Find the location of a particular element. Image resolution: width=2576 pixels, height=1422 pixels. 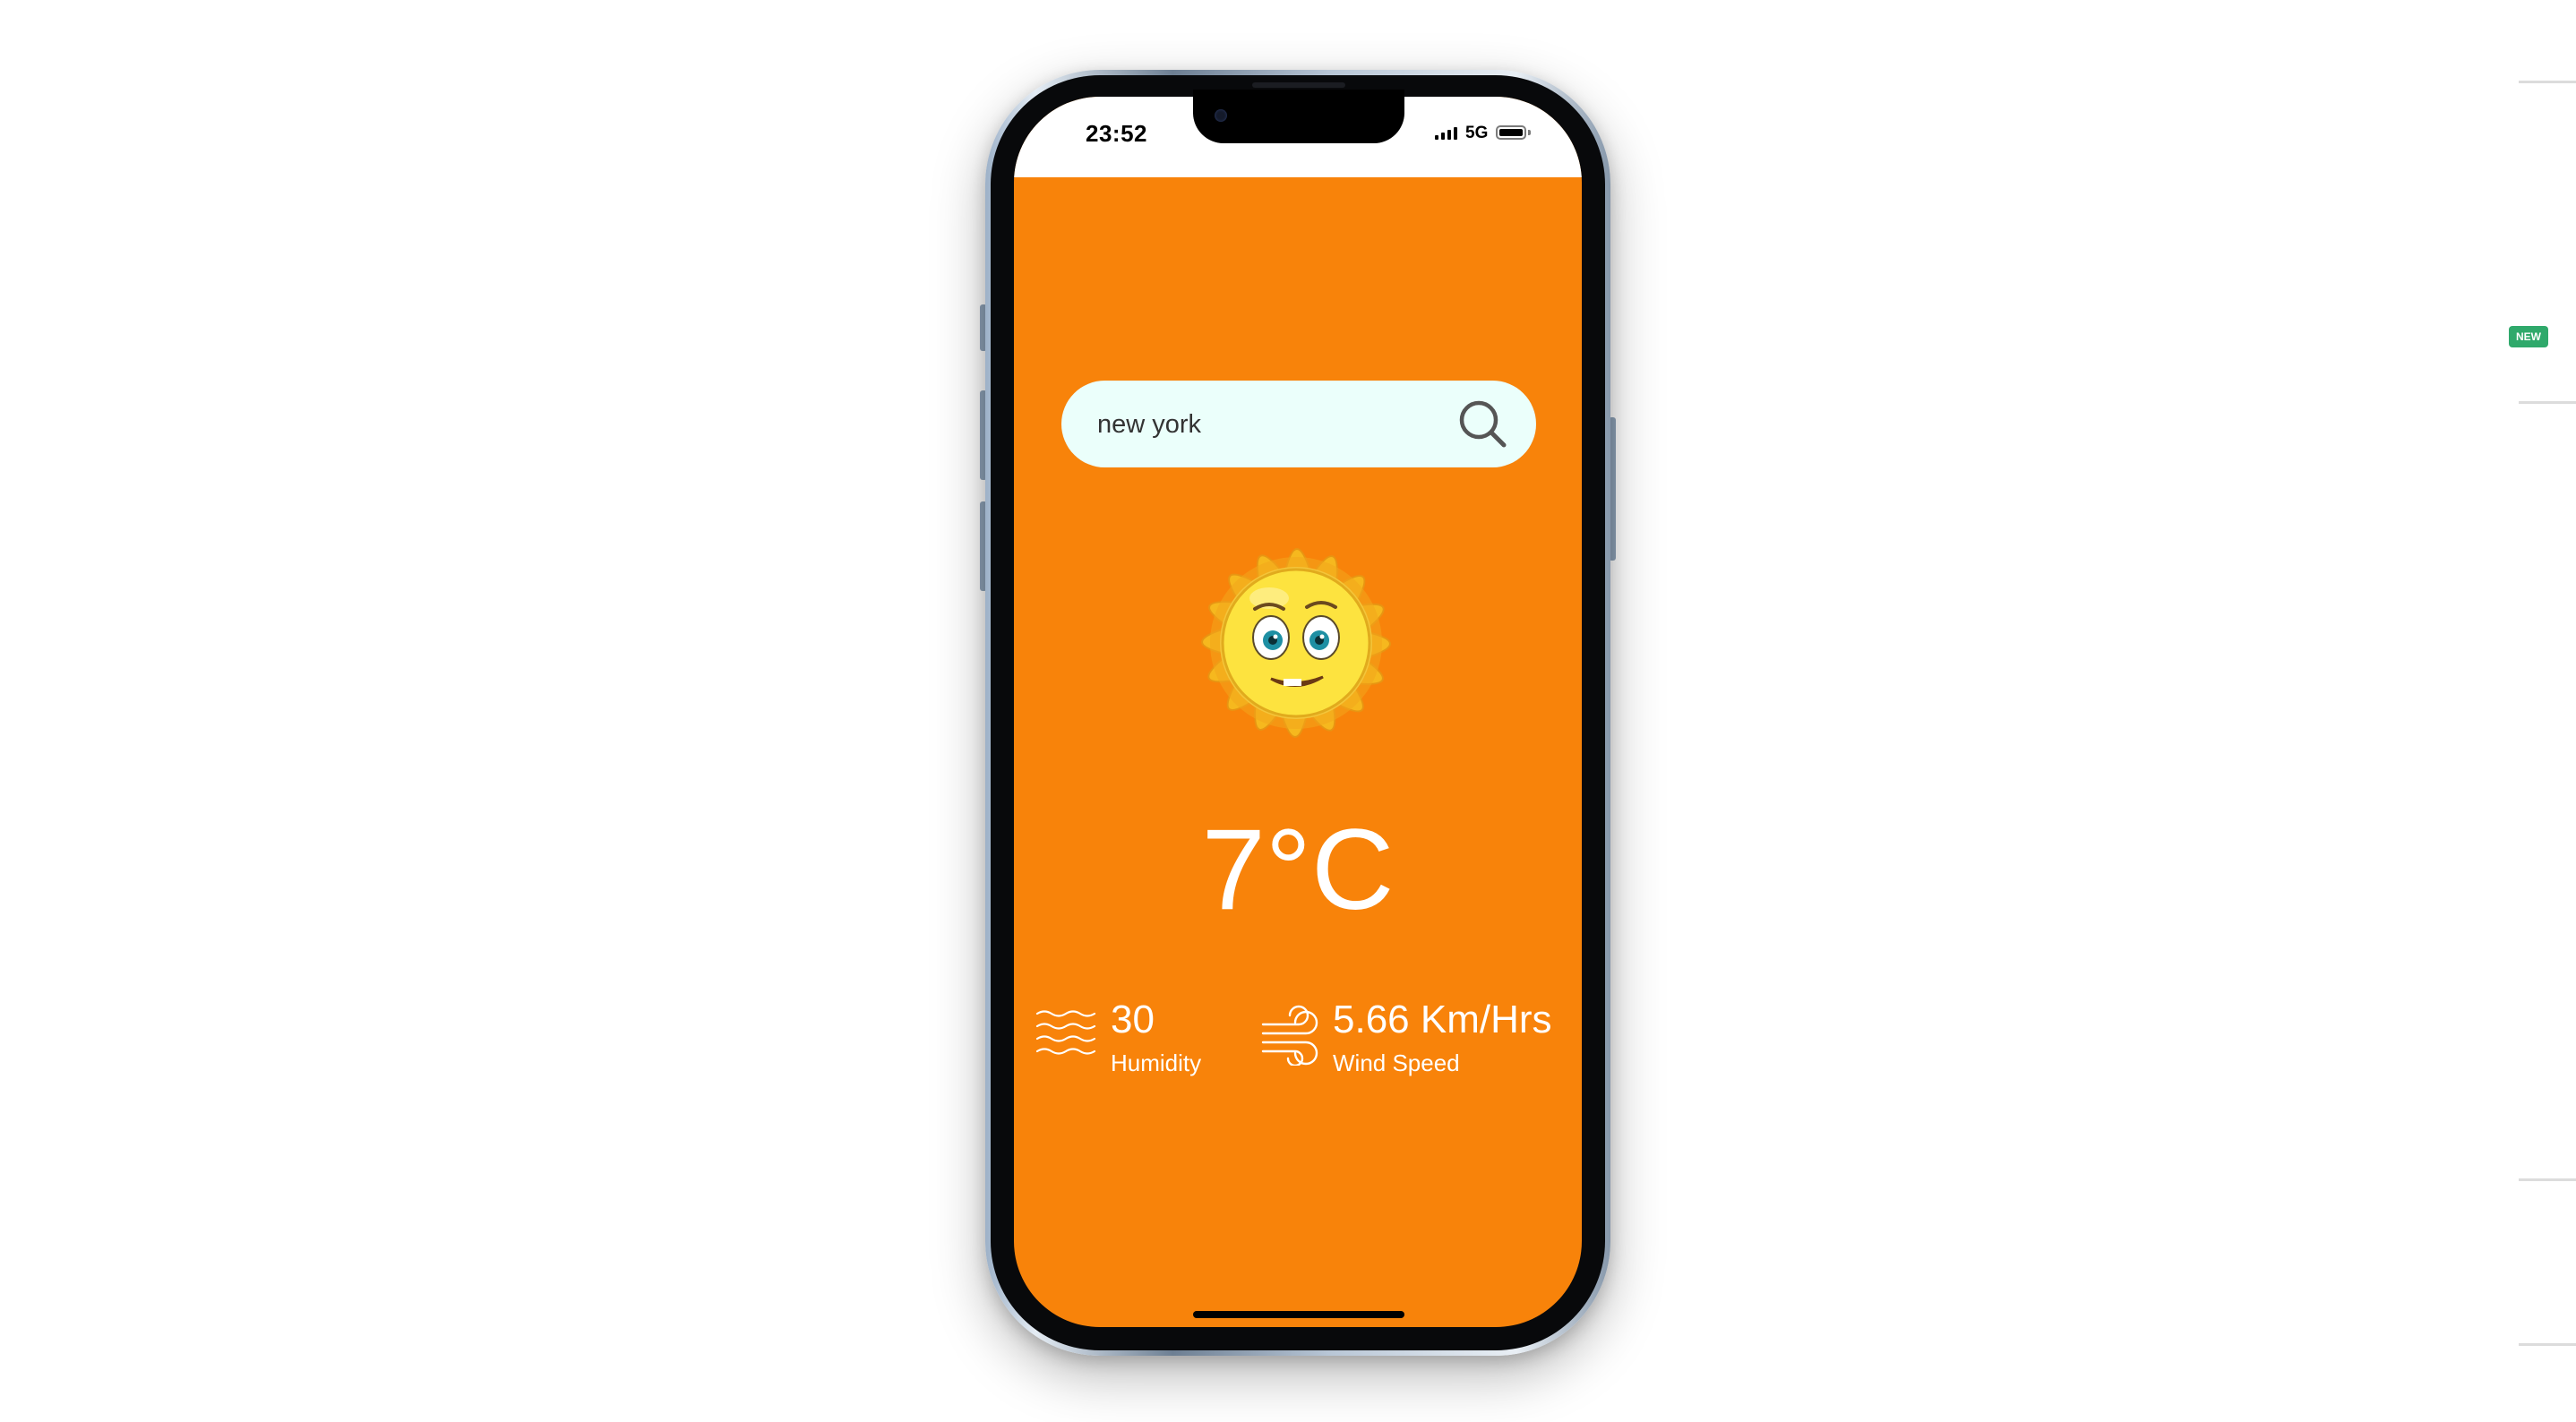

humidity-value: 30 is located at coordinates (1133, 1019).